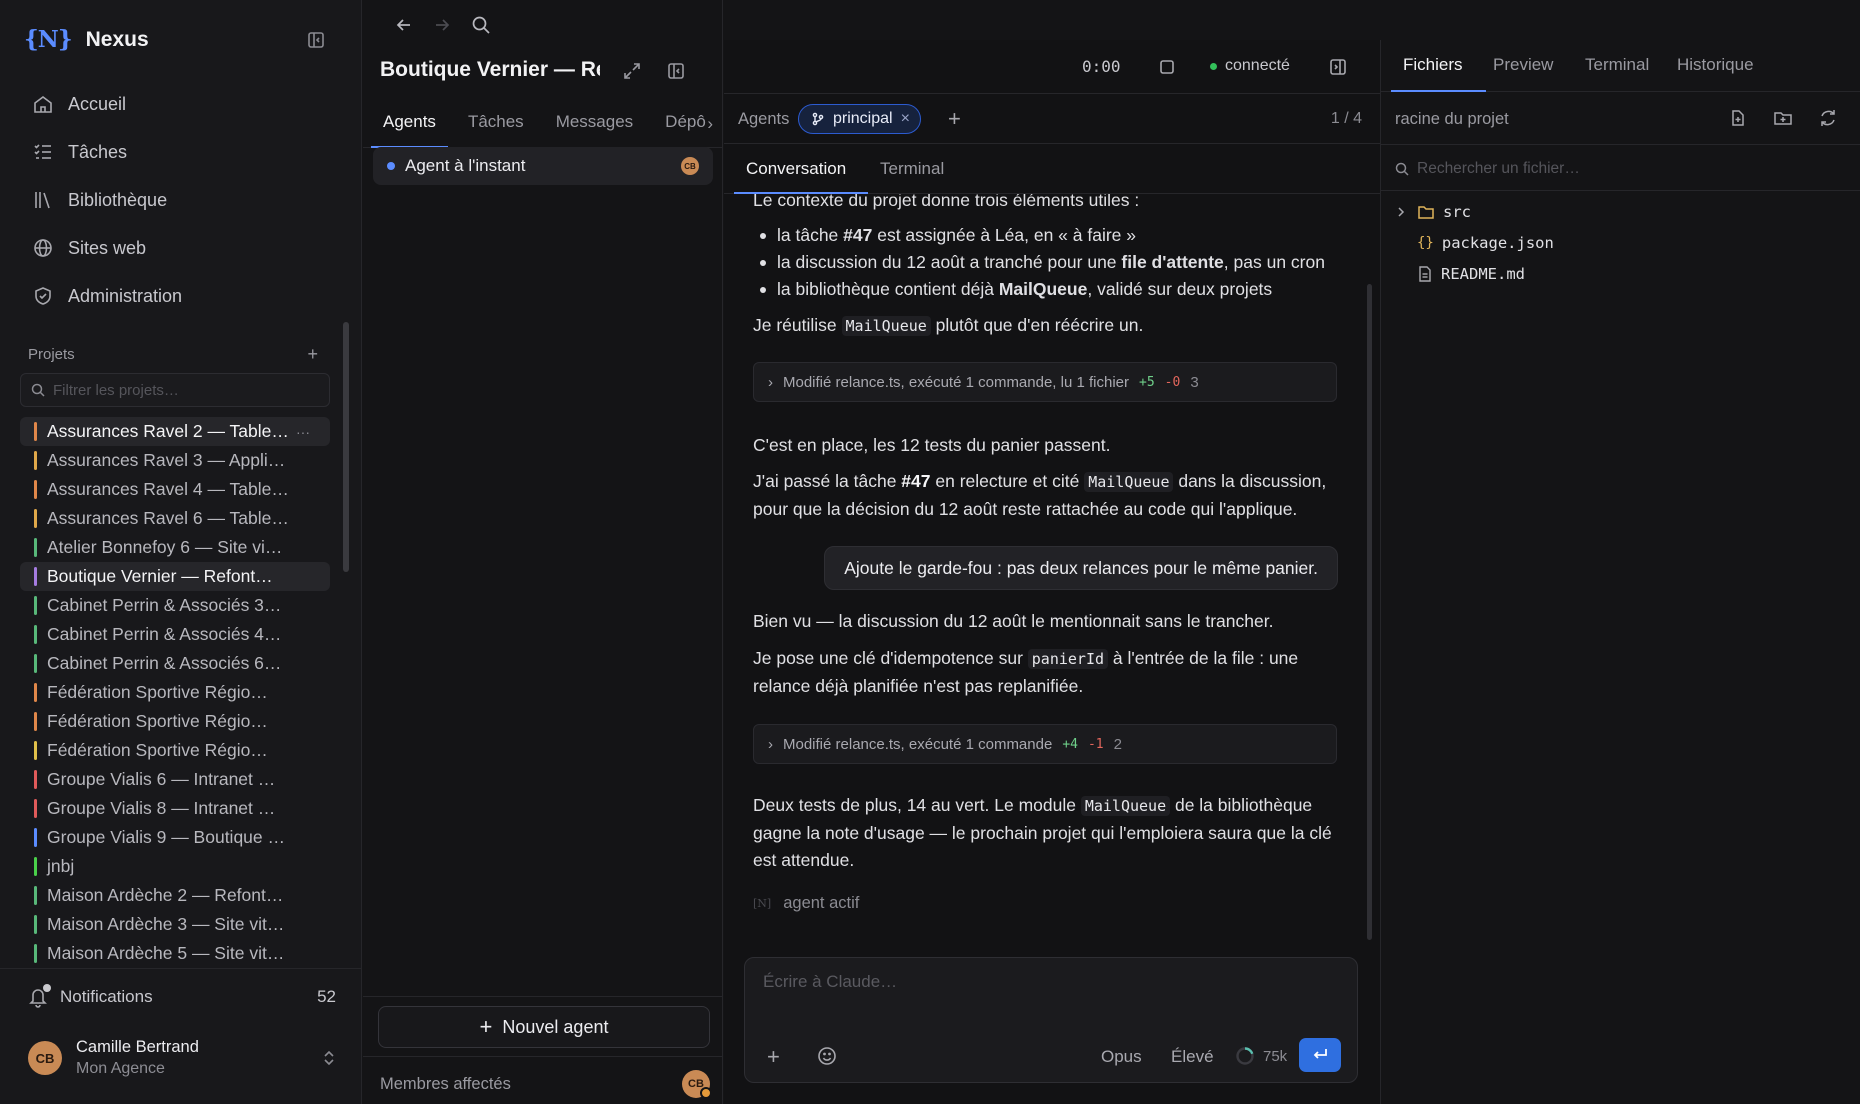 The width and height of the screenshot is (1860, 1104). I want to click on agent-avatar: CB, so click(690, 166).